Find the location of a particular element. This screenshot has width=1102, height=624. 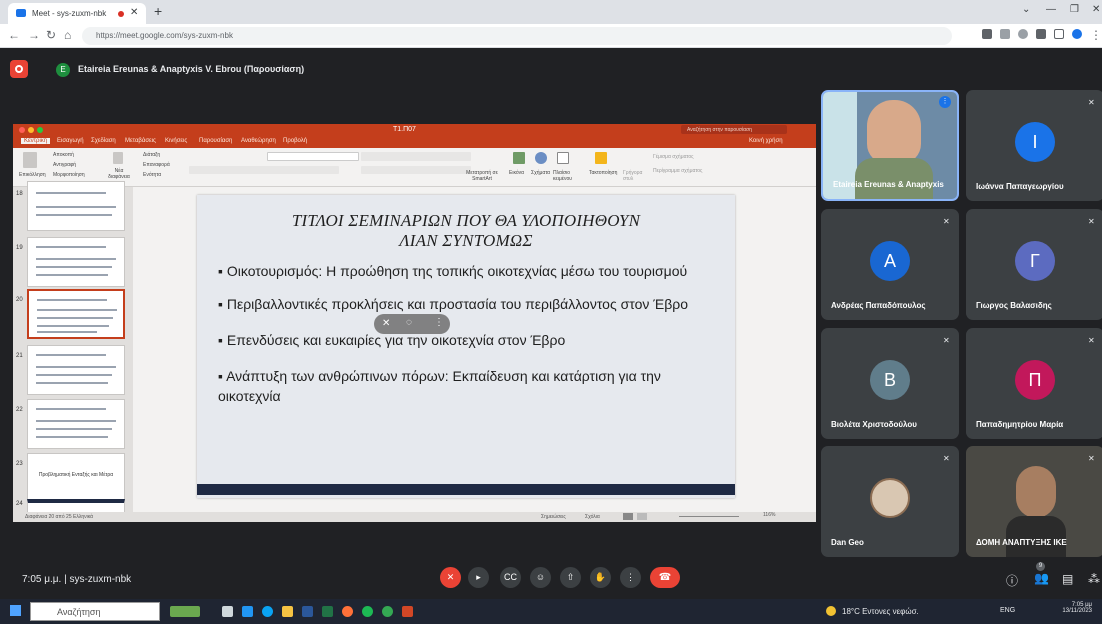

captions-button: CC is located at coordinates (510, 577).